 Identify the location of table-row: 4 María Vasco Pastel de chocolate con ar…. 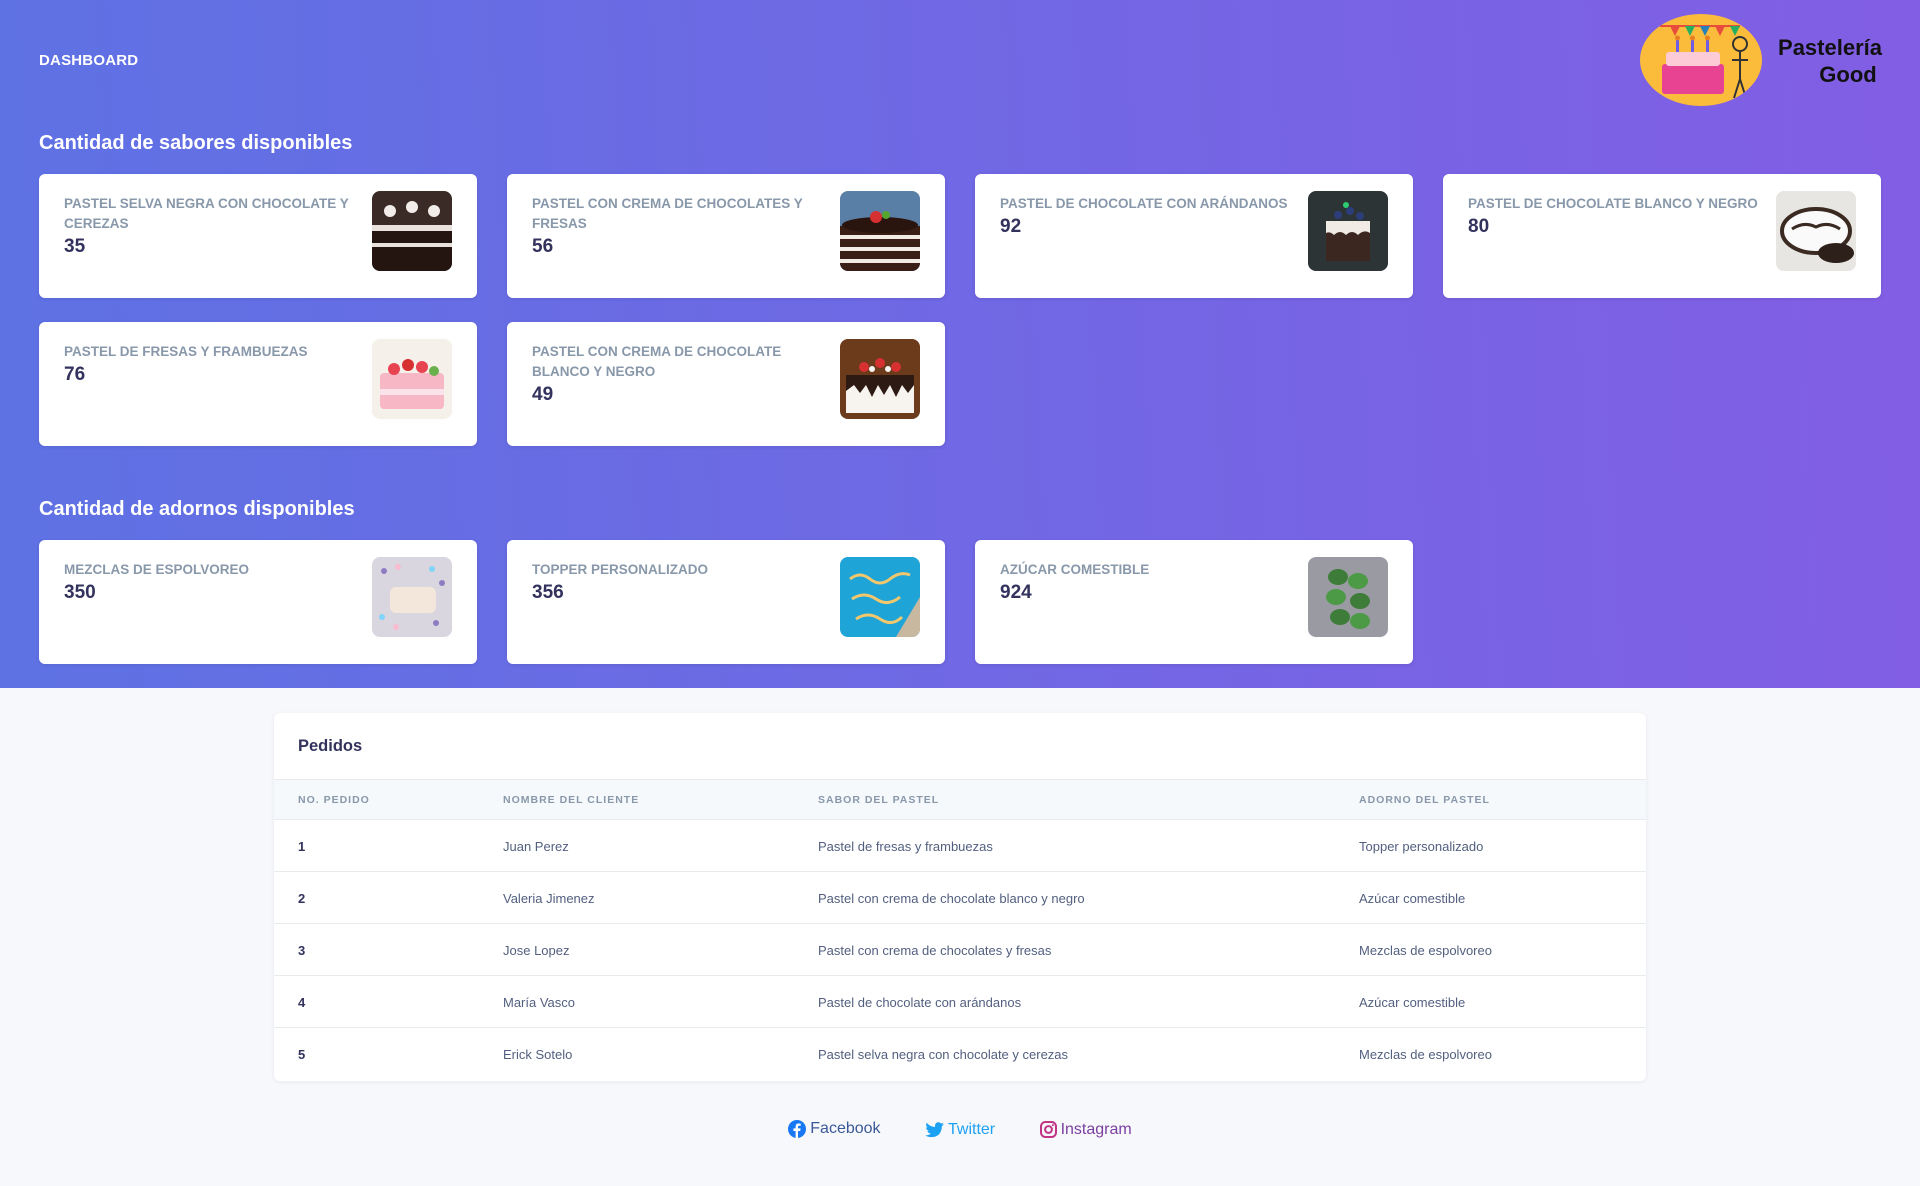
(960, 1002).